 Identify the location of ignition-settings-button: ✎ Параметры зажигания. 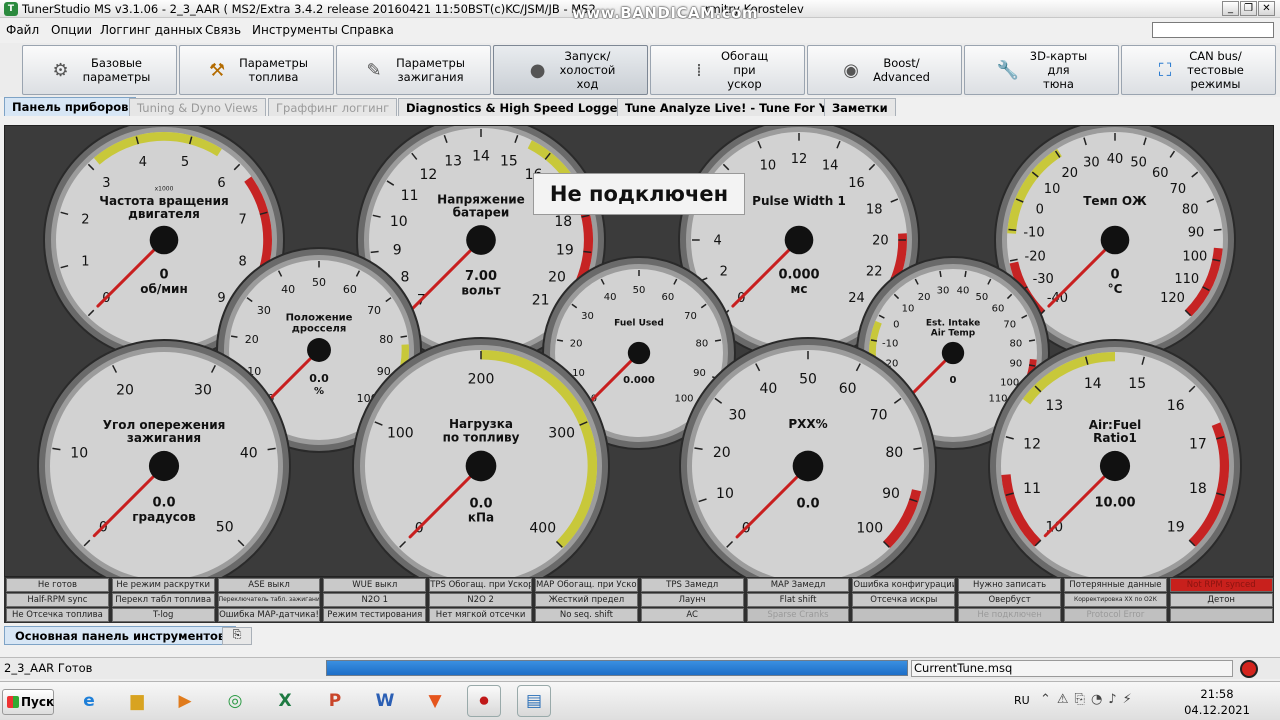
(413, 70).